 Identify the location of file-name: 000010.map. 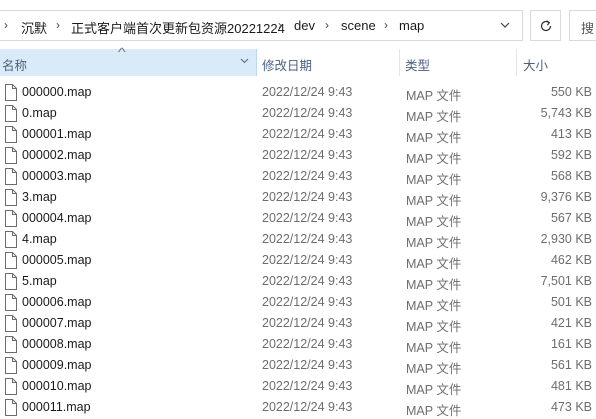
(57, 386).